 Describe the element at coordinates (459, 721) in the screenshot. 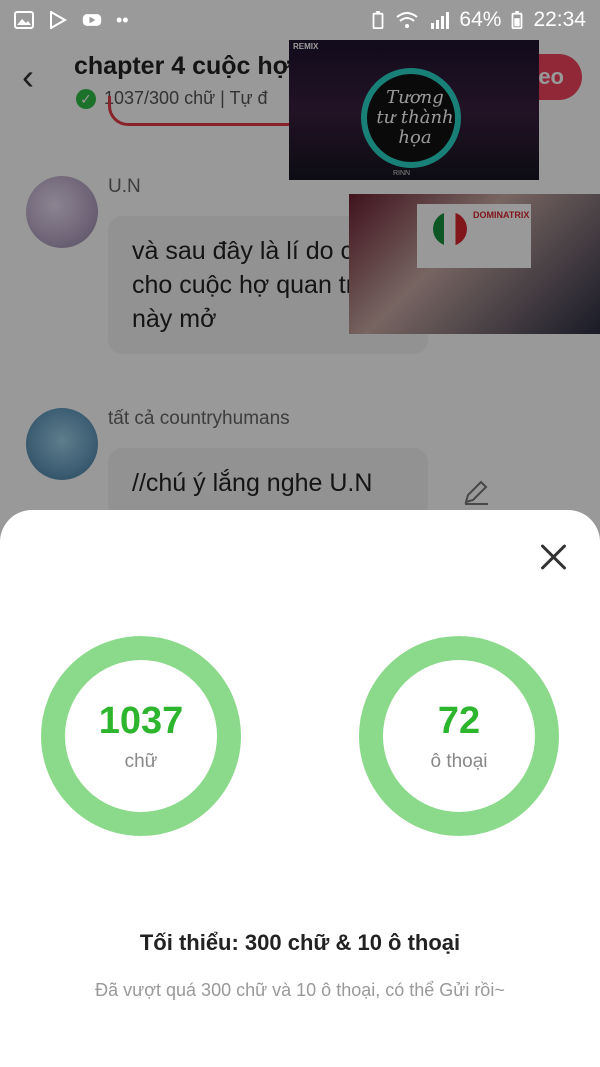

I see `dialogue-count-value: 72` at that location.